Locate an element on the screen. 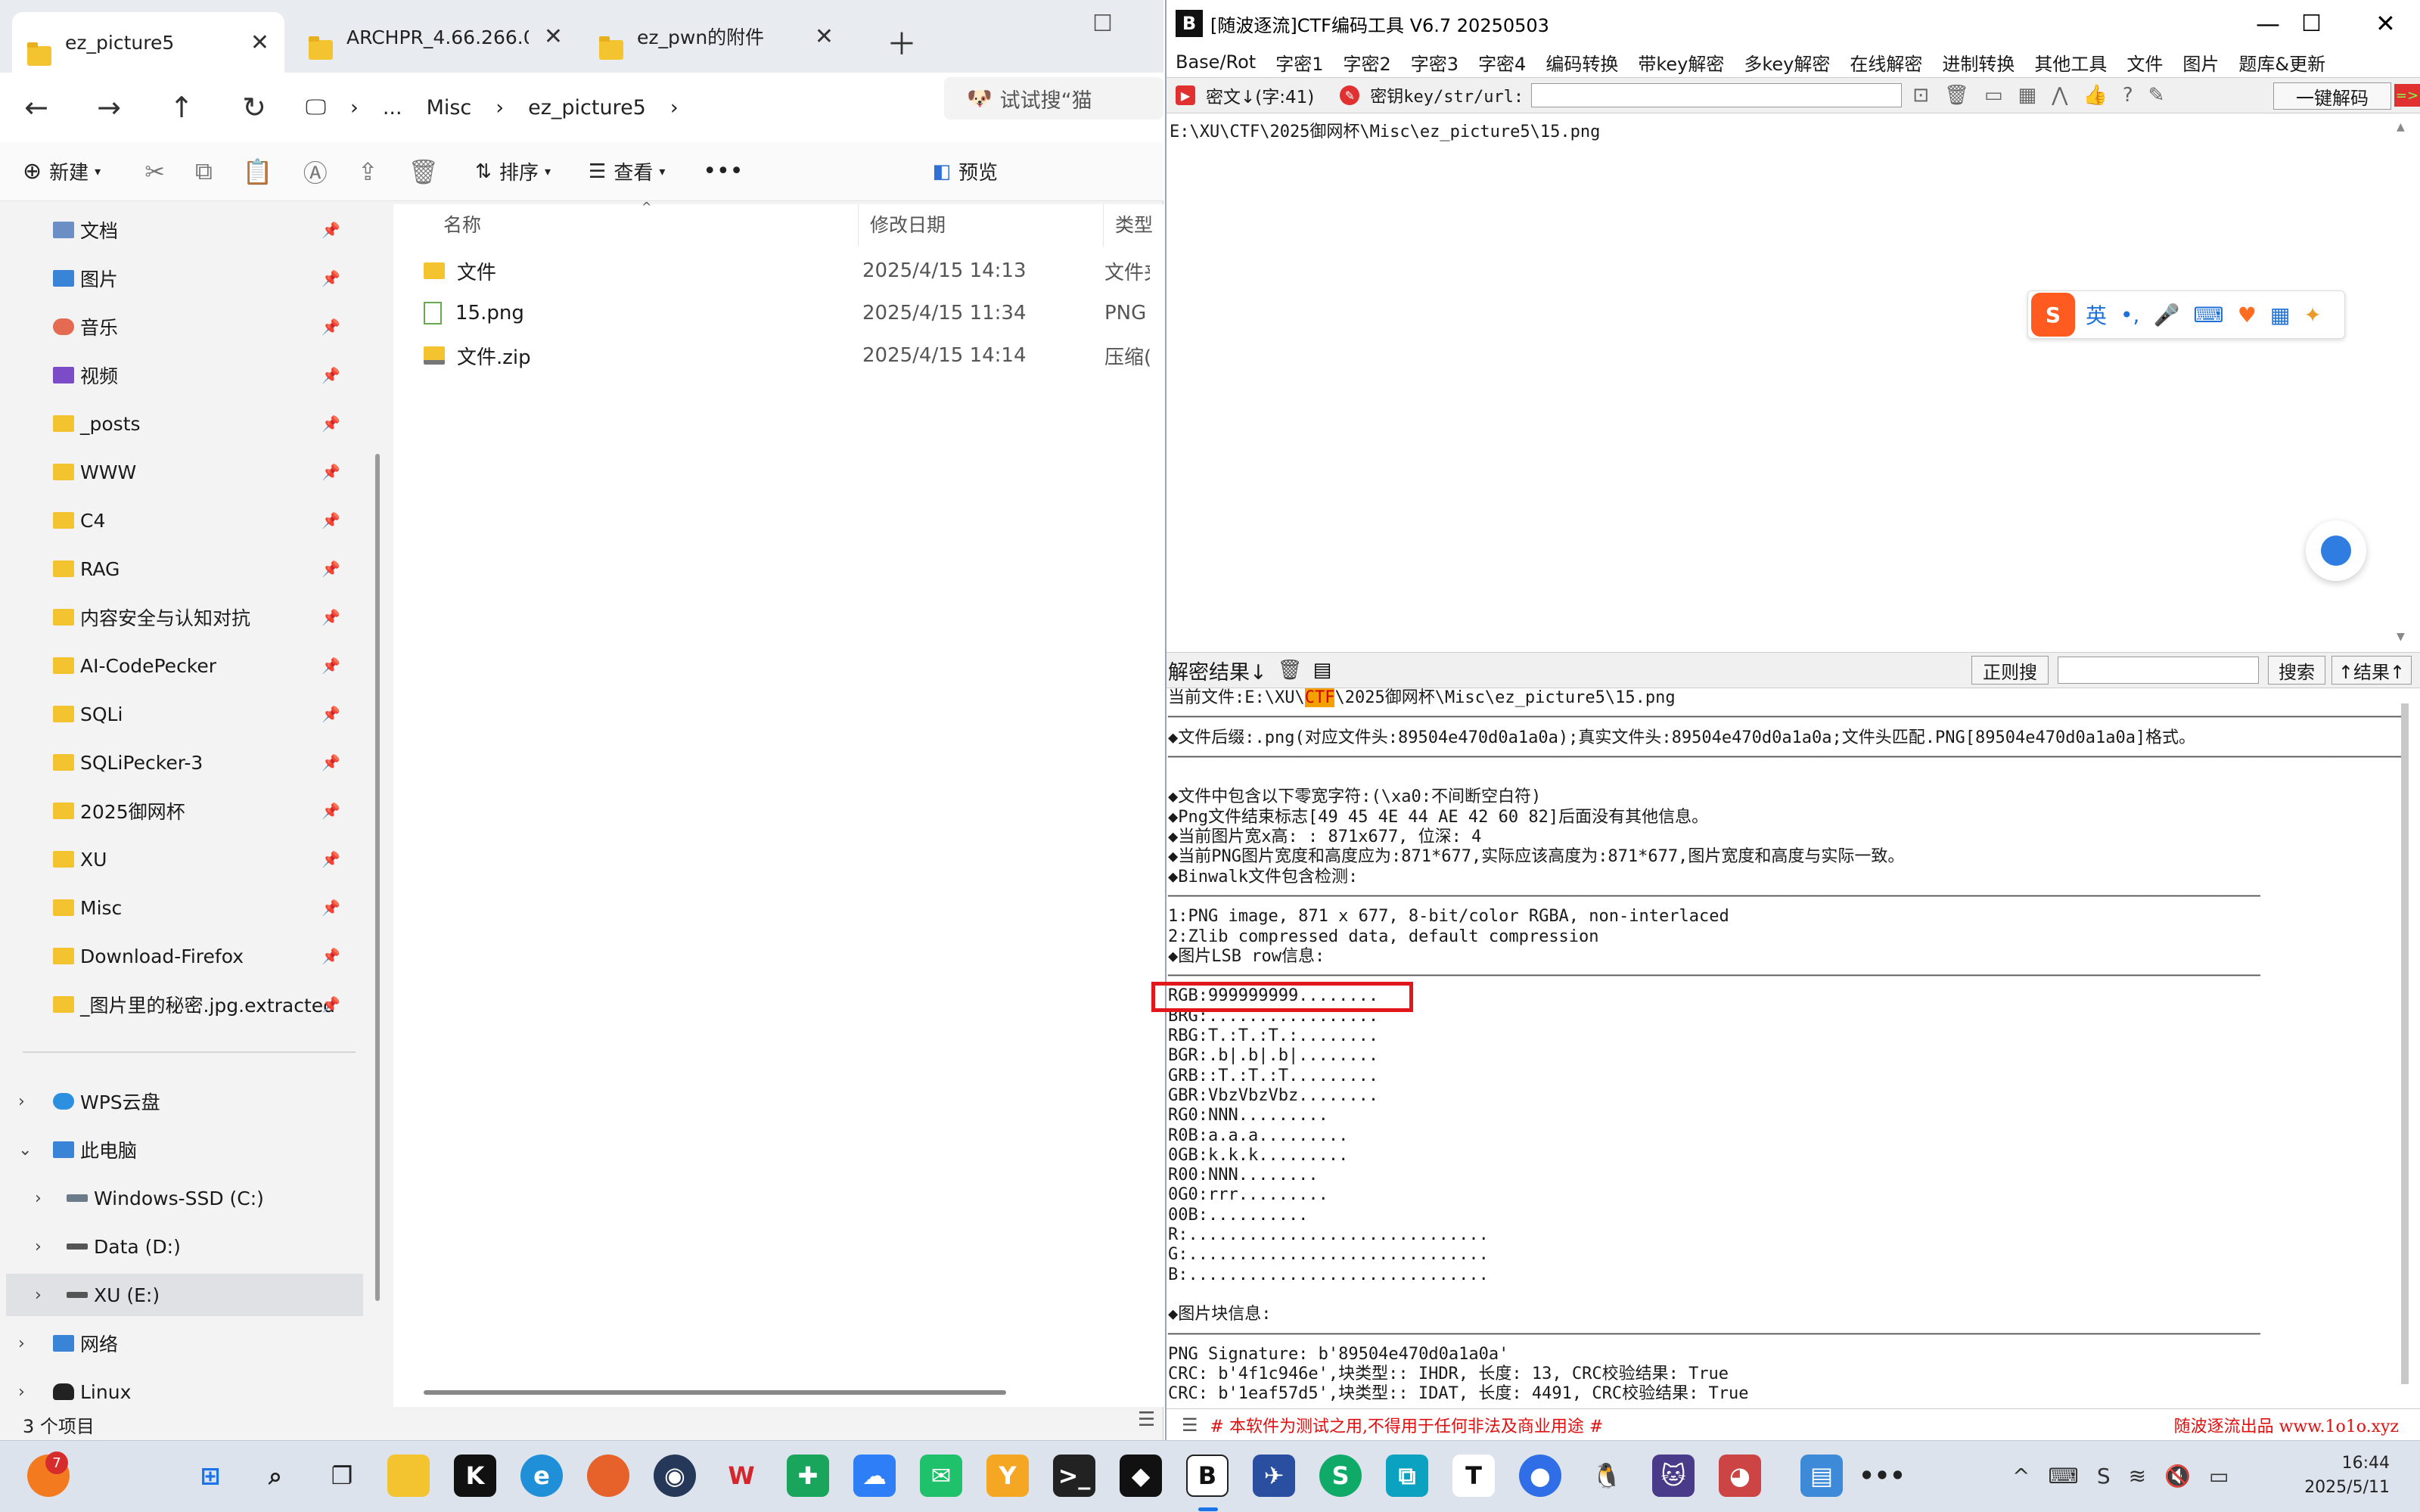 The height and width of the screenshot is (1512, 2420). key-input is located at coordinates (1717, 95).